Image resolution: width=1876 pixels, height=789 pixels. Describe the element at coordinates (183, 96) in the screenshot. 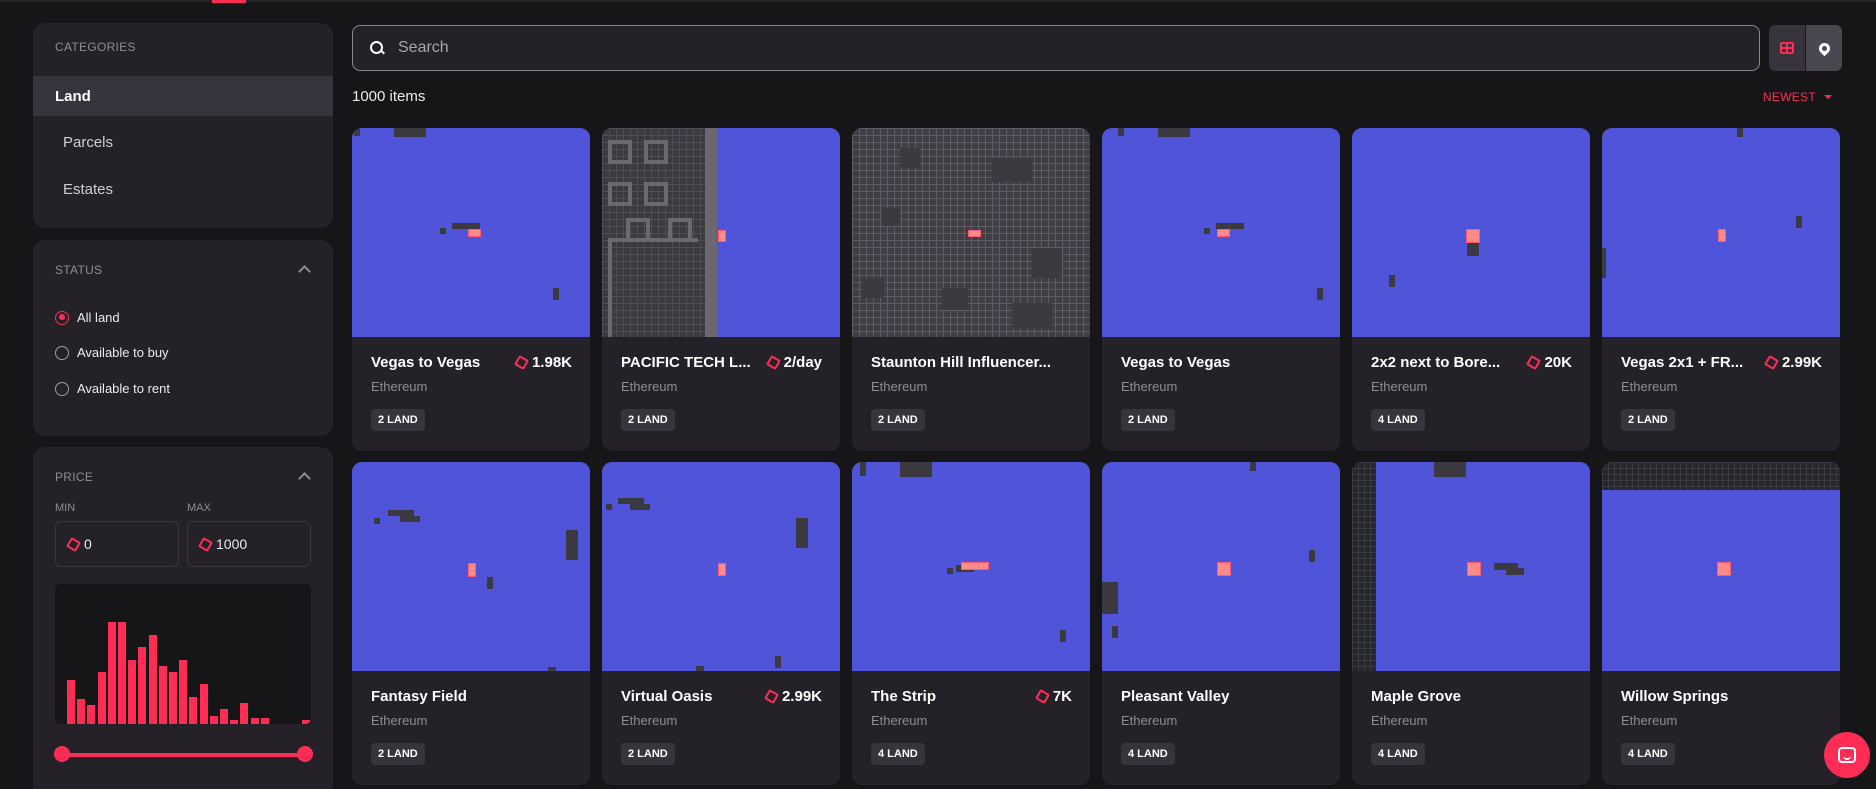

I see `category-land: Land` at that location.